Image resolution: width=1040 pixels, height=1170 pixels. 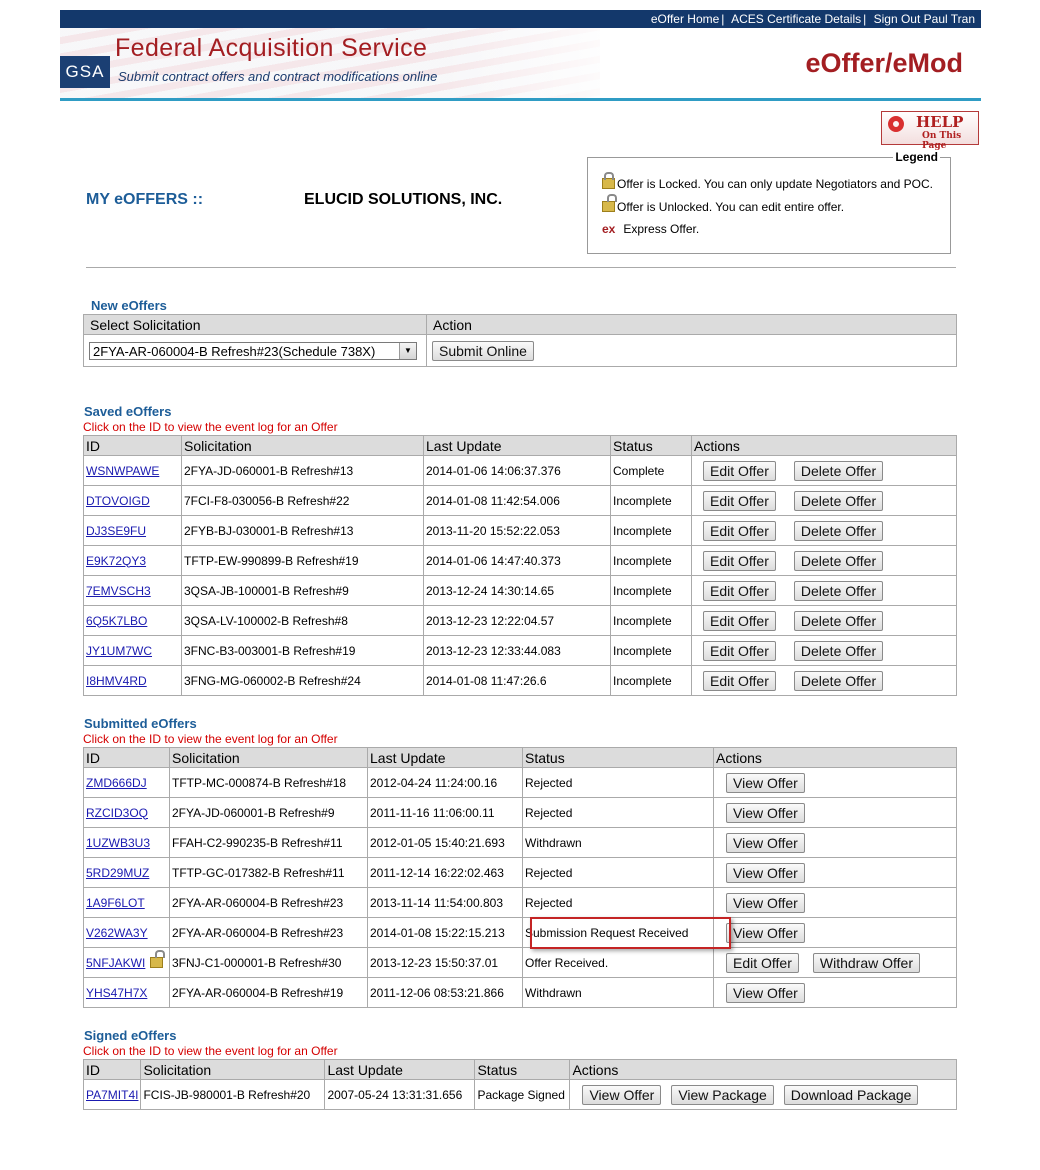 I want to click on offer-id-link: 1UZWB3U3, so click(x=118, y=843).